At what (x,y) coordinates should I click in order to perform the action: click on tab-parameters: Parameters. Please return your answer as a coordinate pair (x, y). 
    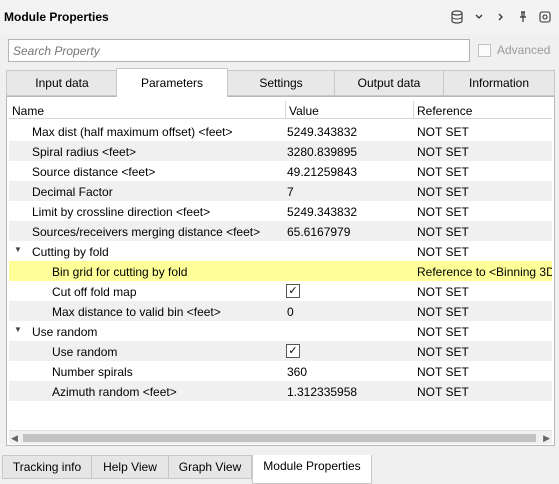
    Looking at the image, I should click on (172, 82).